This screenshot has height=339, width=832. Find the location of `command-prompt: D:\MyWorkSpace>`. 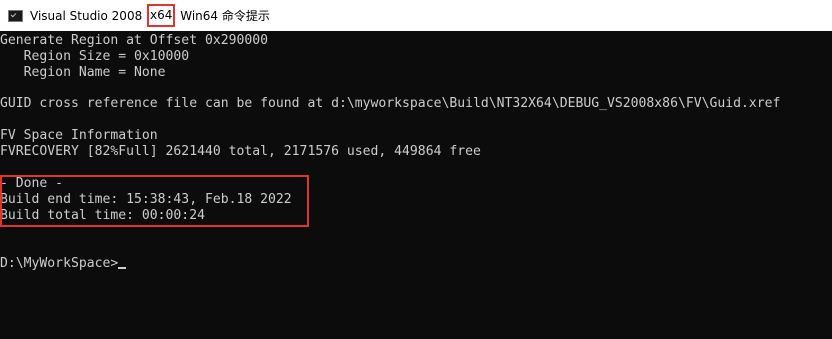

command-prompt: D:\MyWorkSpace> is located at coordinates (63, 264).